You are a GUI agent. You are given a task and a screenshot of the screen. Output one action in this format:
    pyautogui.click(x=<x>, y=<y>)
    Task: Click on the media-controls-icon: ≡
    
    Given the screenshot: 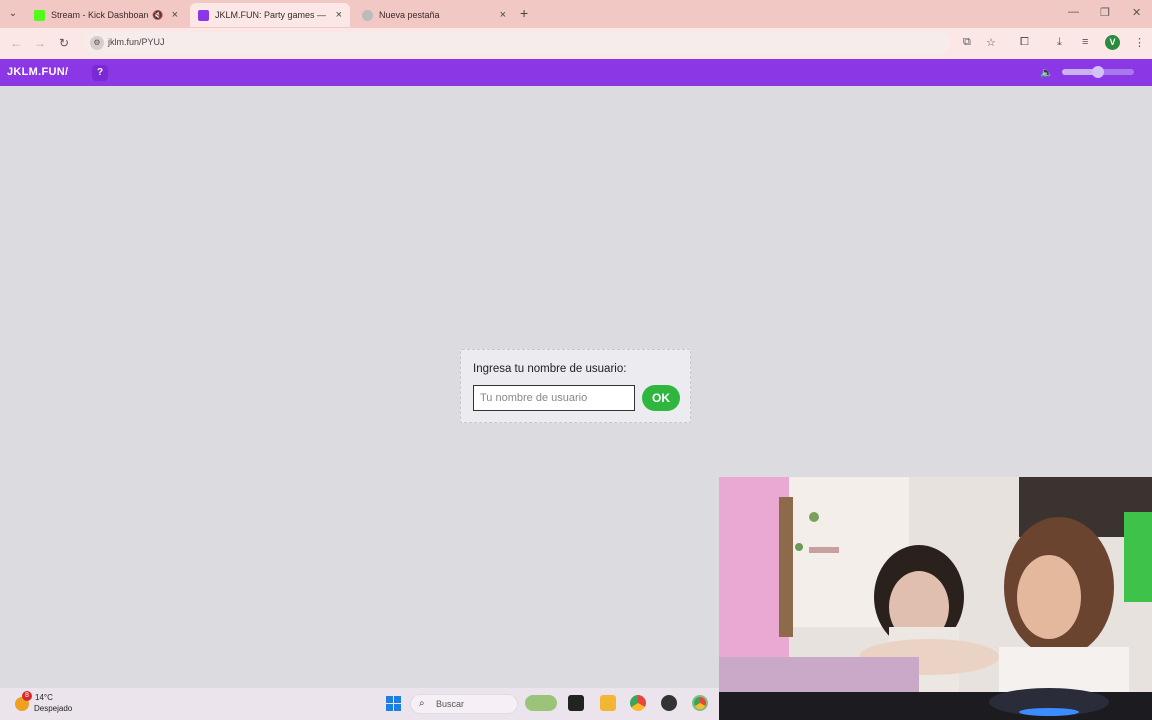 What is the action you would take?
    pyautogui.click(x=1085, y=42)
    